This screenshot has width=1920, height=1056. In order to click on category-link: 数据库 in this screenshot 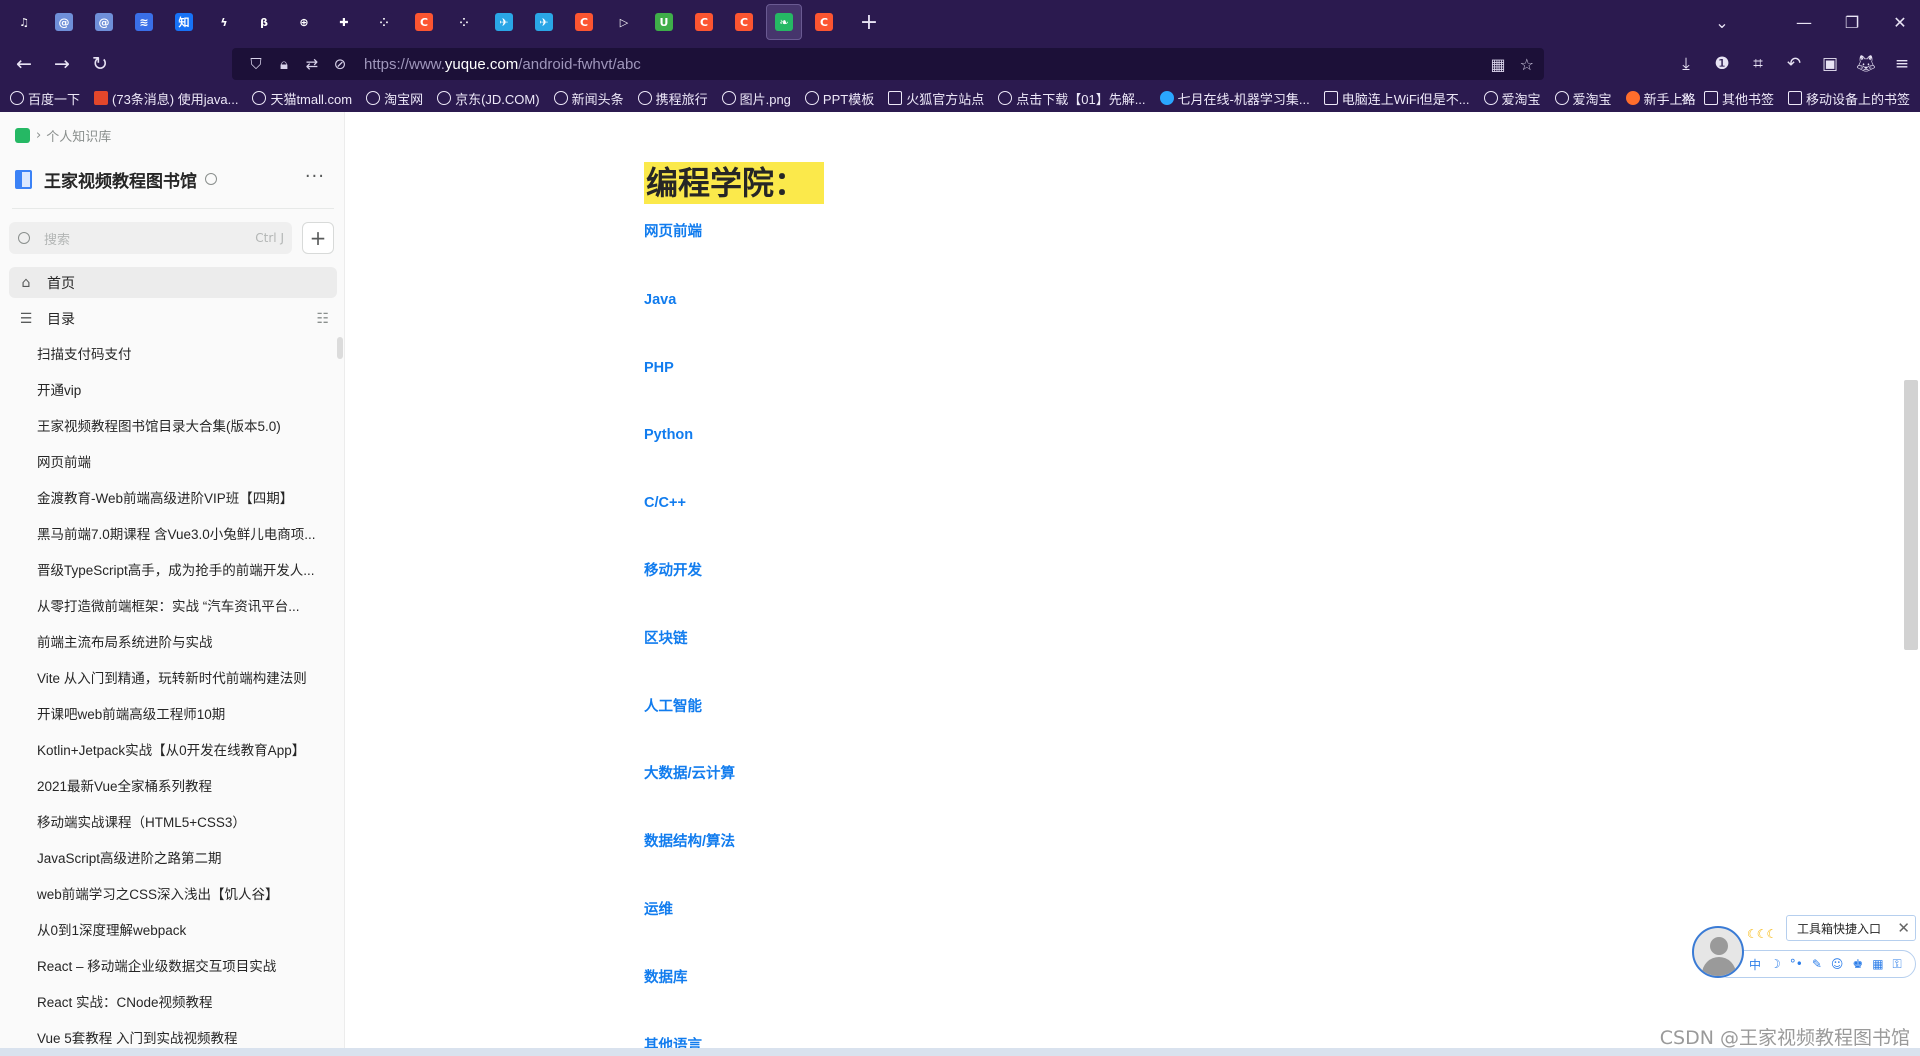, I will do `click(689, 1002)`.